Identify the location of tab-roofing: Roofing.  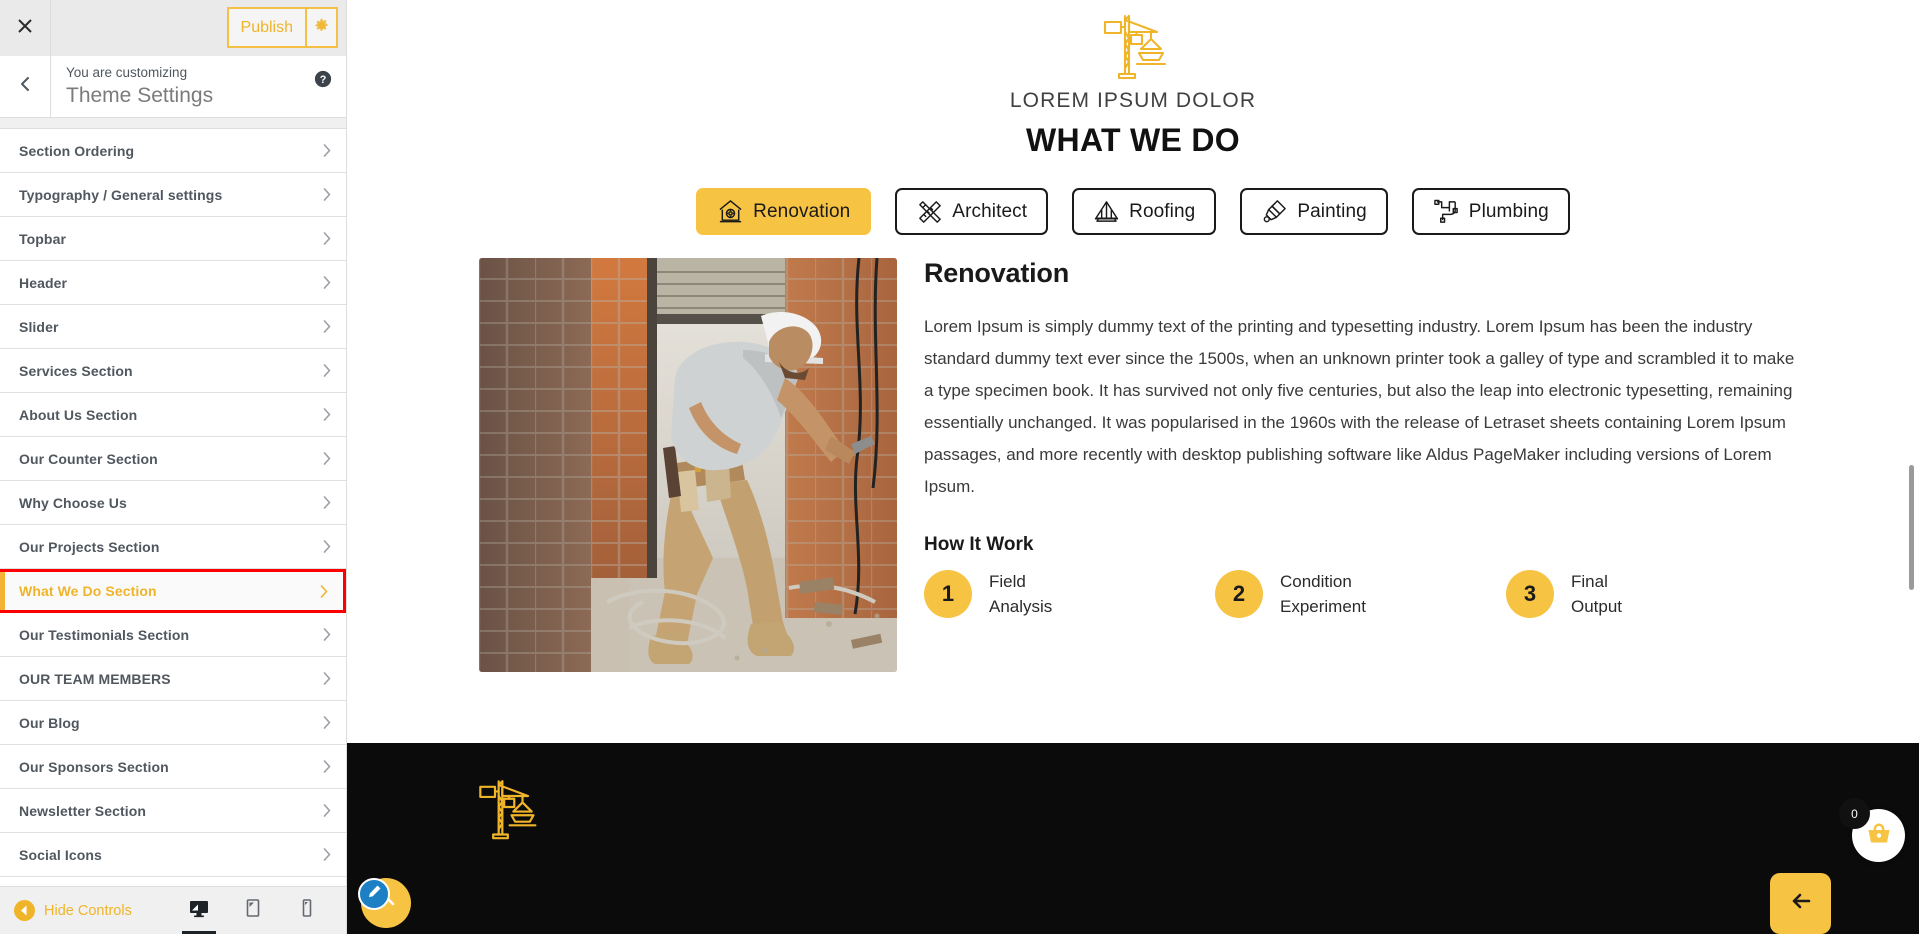
(1144, 211).